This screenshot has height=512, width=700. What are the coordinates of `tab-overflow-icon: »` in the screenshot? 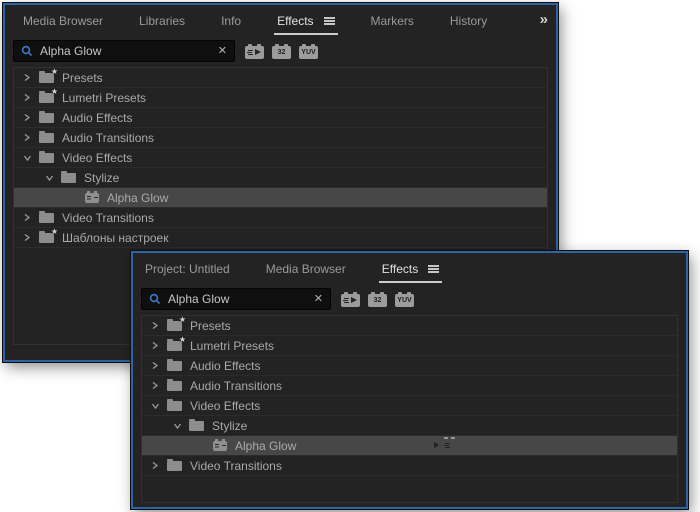 It's located at (544, 19).